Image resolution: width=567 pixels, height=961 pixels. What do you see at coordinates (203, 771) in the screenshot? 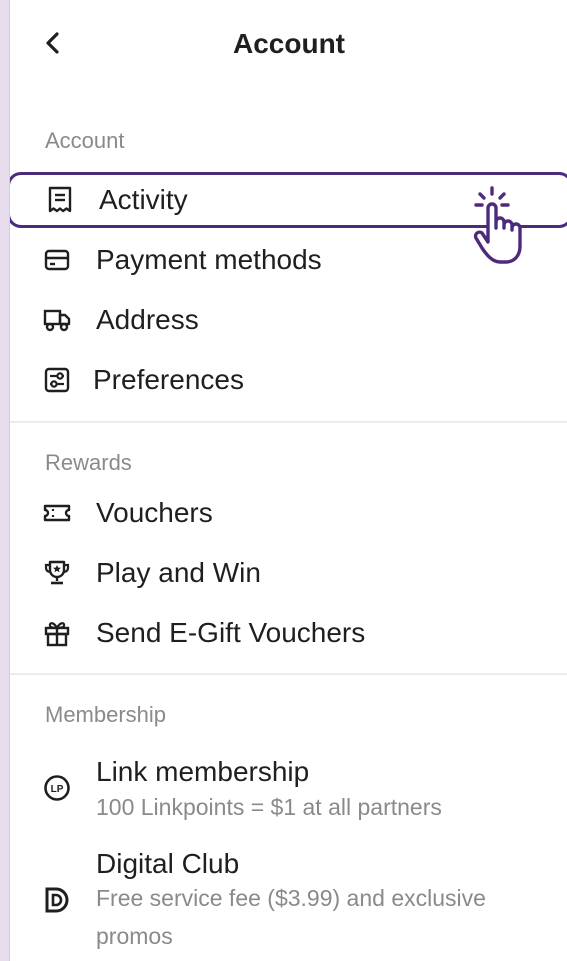
I see `membership-title: Link membership` at bounding box center [203, 771].